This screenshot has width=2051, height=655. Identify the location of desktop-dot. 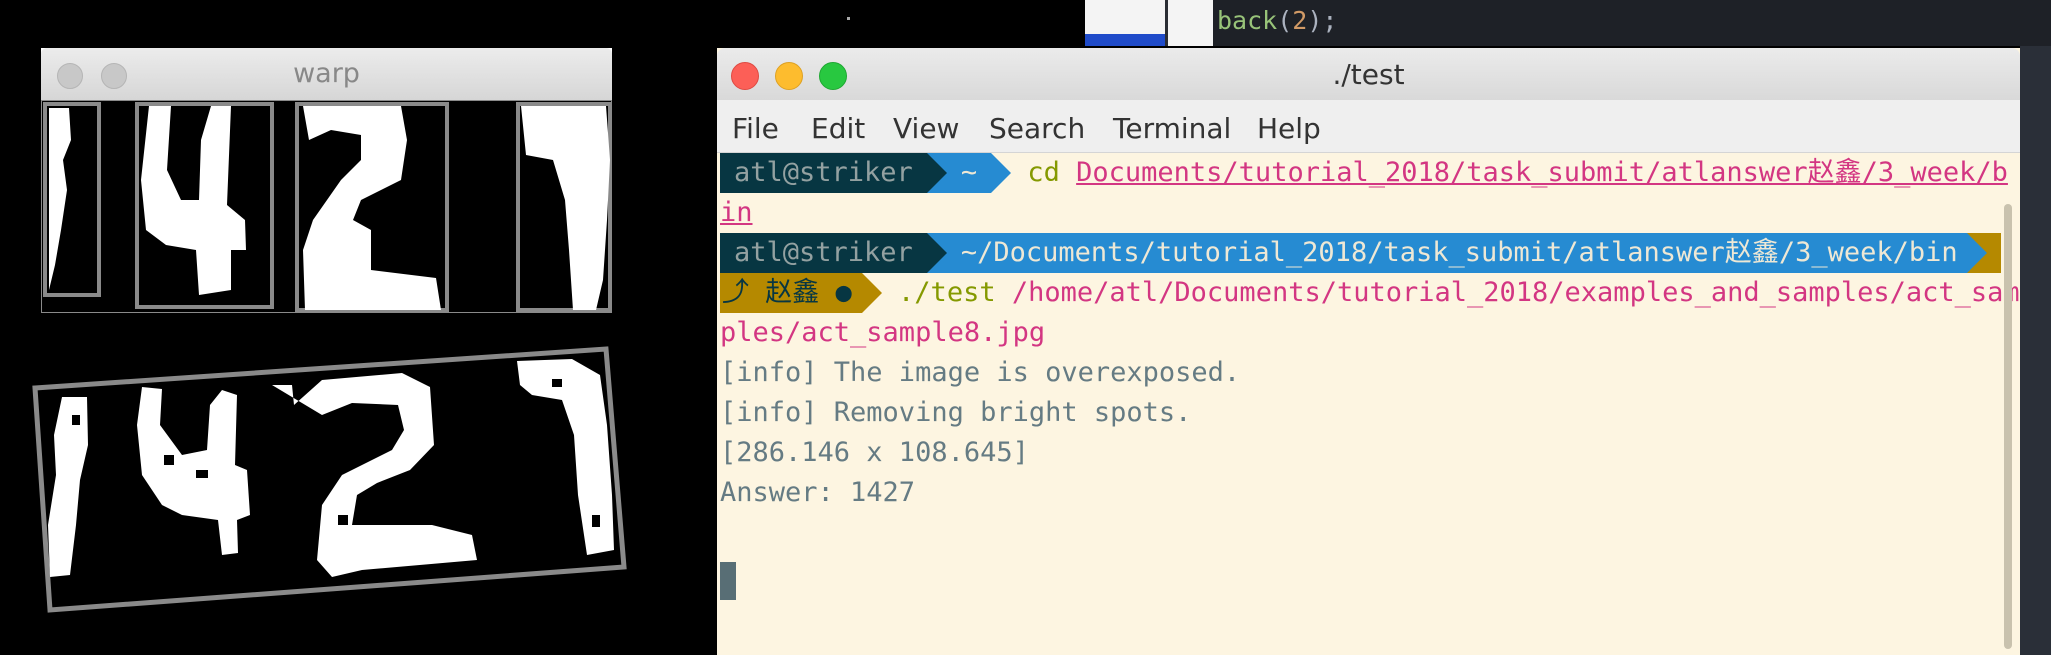
(848, 18).